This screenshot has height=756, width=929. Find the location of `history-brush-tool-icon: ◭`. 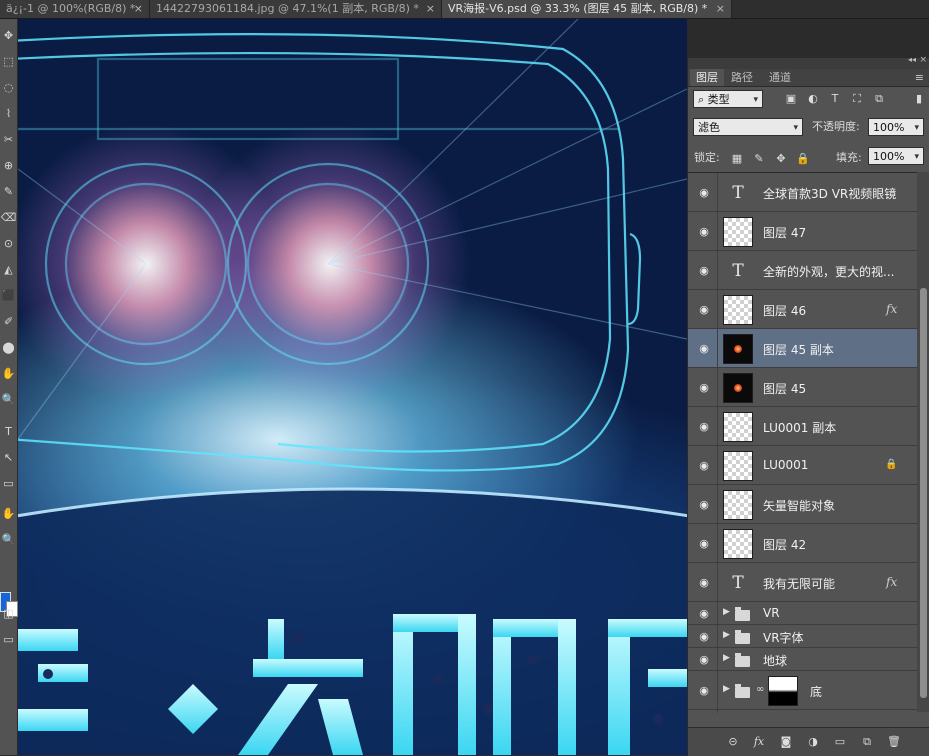

history-brush-tool-icon: ◭ is located at coordinates (8, 269).